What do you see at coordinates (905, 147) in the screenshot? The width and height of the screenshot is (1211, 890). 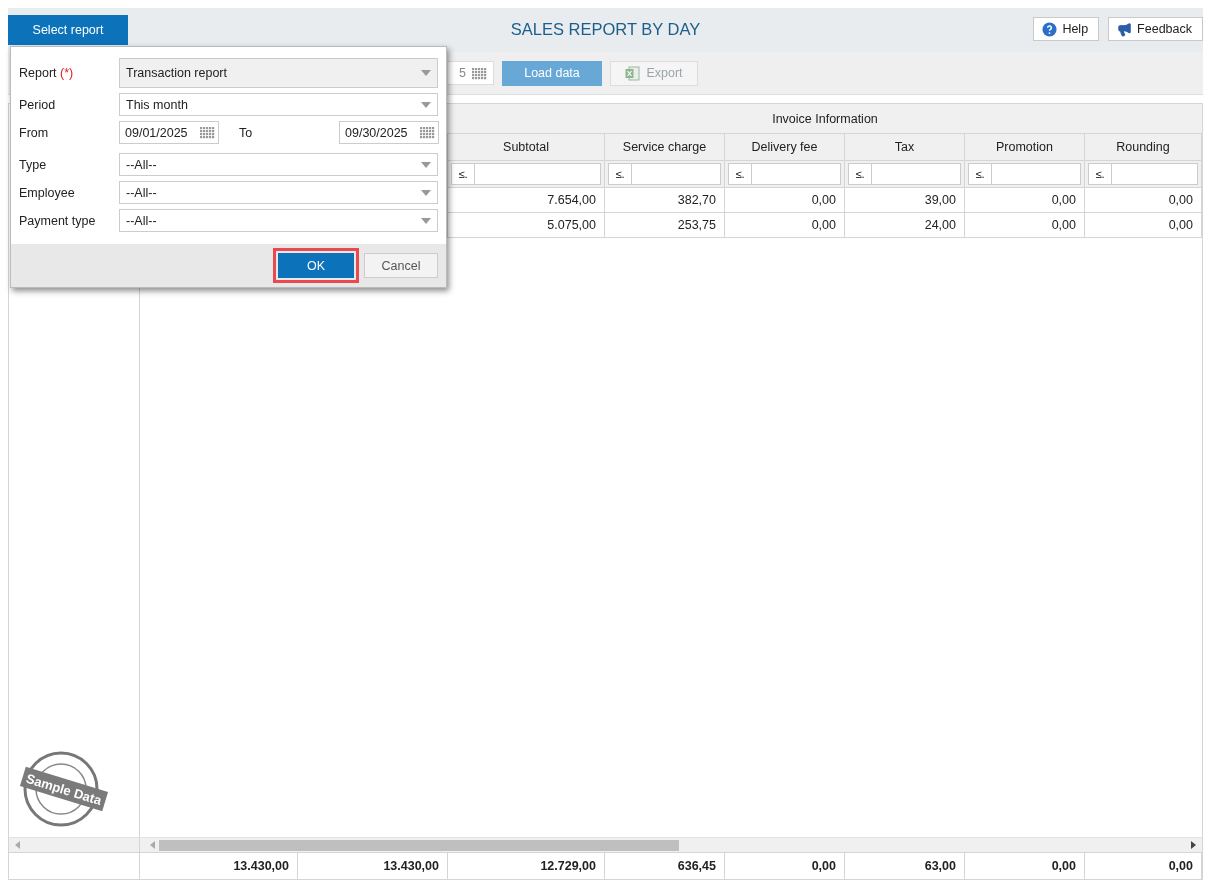 I see `column-header: Tax` at bounding box center [905, 147].